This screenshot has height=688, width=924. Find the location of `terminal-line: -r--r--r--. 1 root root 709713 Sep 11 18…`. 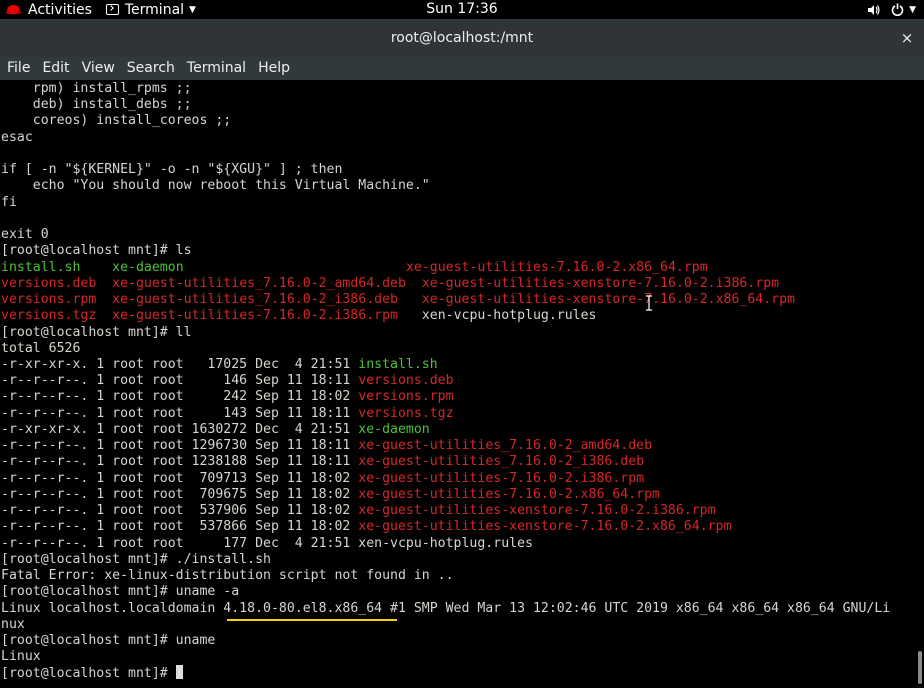

terminal-line: -r--r--r--. 1 root root 709713 Sep 11 18… is located at coordinates (445, 479).